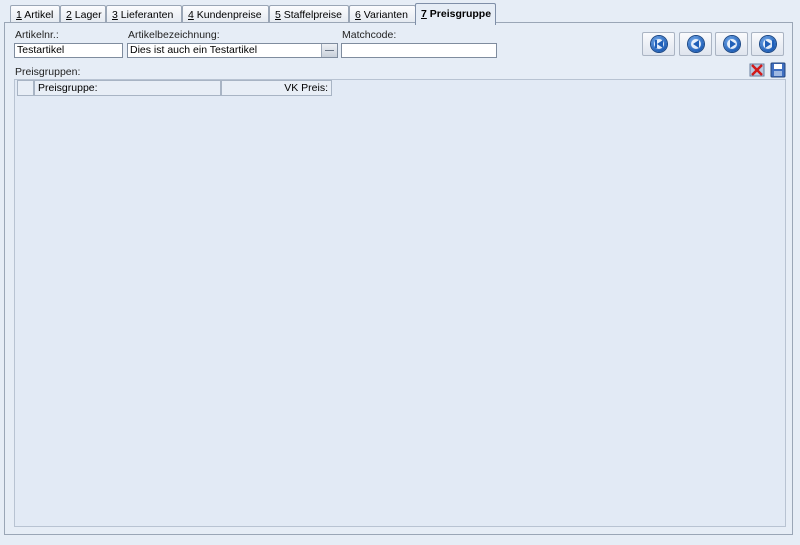 This screenshot has width=800, height=545. Describe the element at coordinates (37, 35) in the screenshot. I see `artikelnr-label: Artikelnr.:` at that location.